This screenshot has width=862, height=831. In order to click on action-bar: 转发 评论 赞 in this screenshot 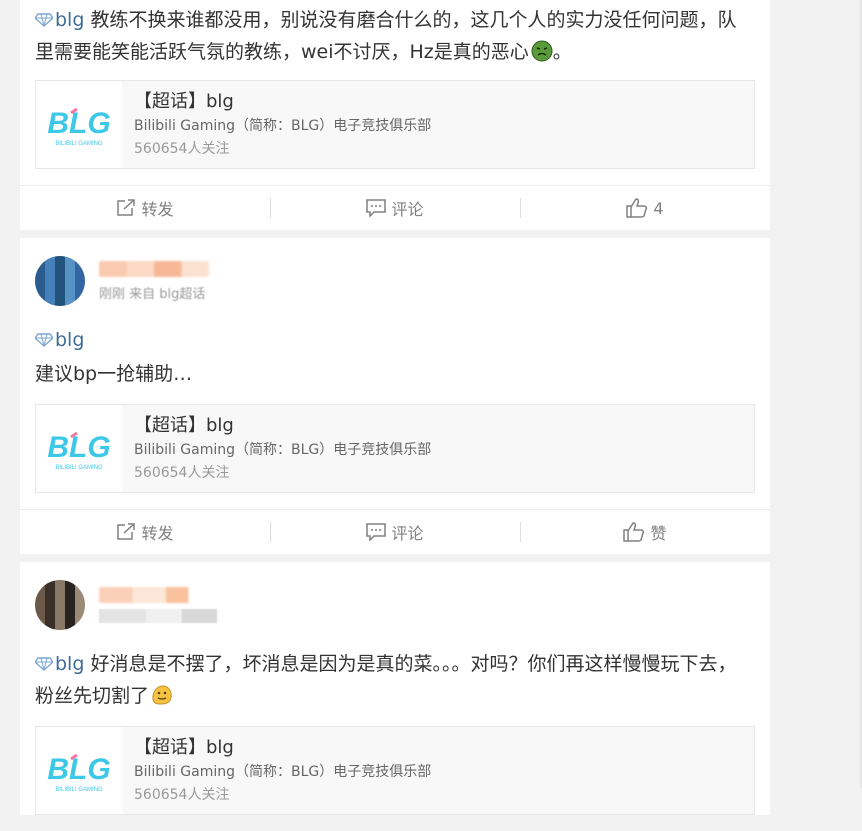, I will do `click(395, 531)`.